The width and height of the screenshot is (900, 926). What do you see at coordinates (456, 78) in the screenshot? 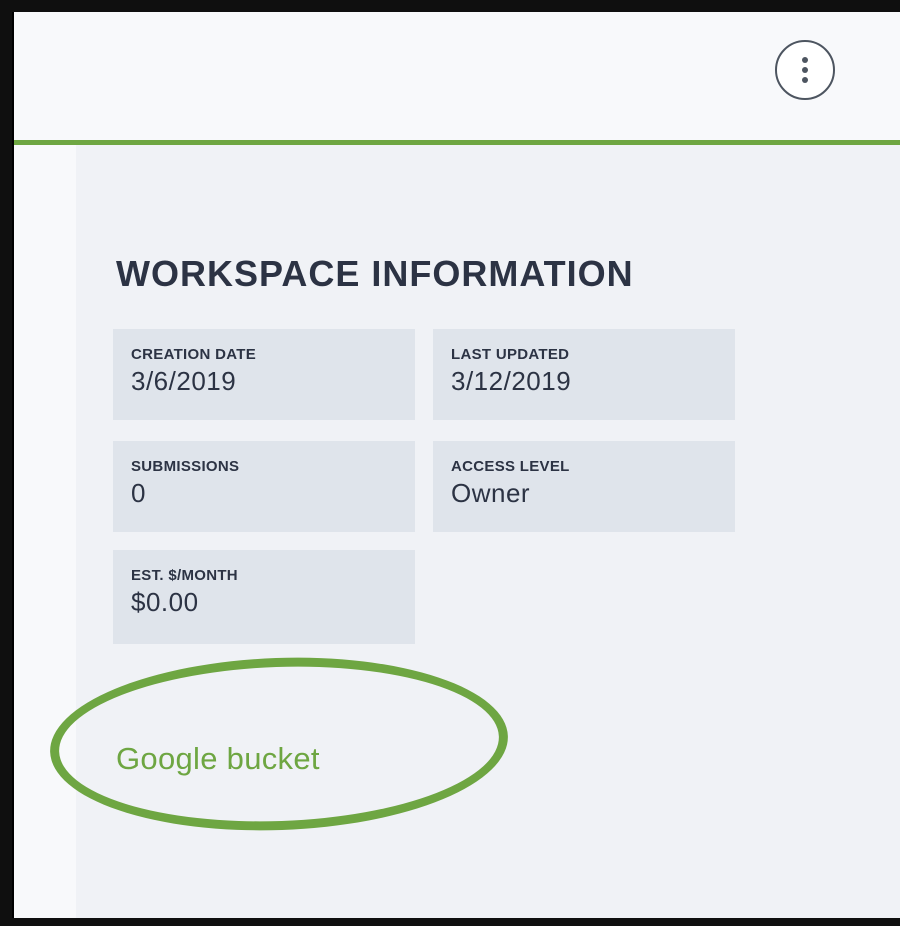
I see `panel-header` at bounding box center [456, 78].